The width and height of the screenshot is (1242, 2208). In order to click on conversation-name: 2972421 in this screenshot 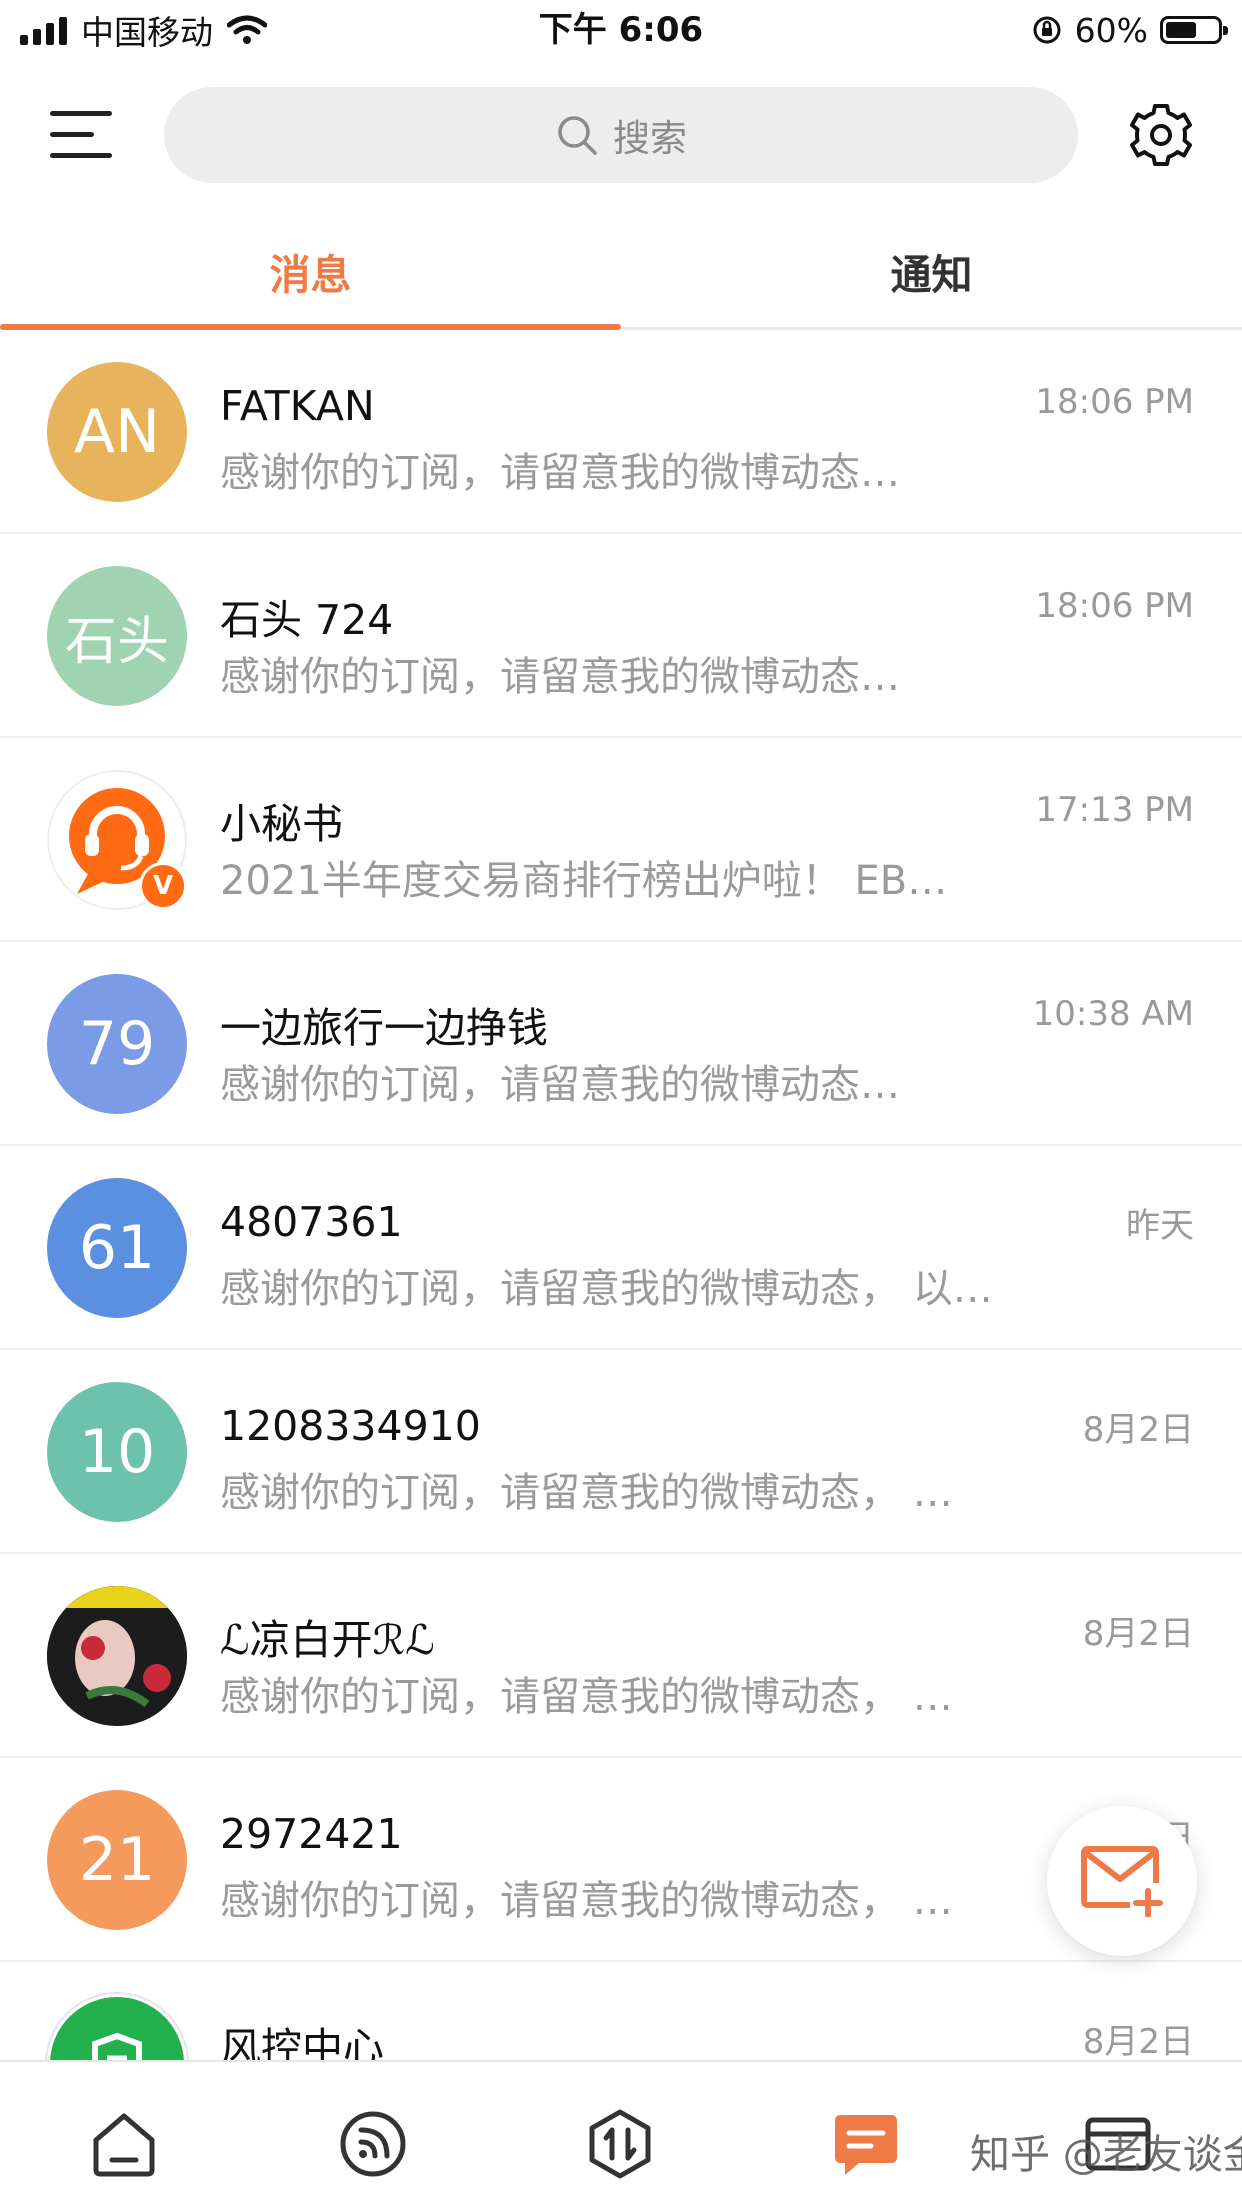, I will do `click(311, 1834)`.